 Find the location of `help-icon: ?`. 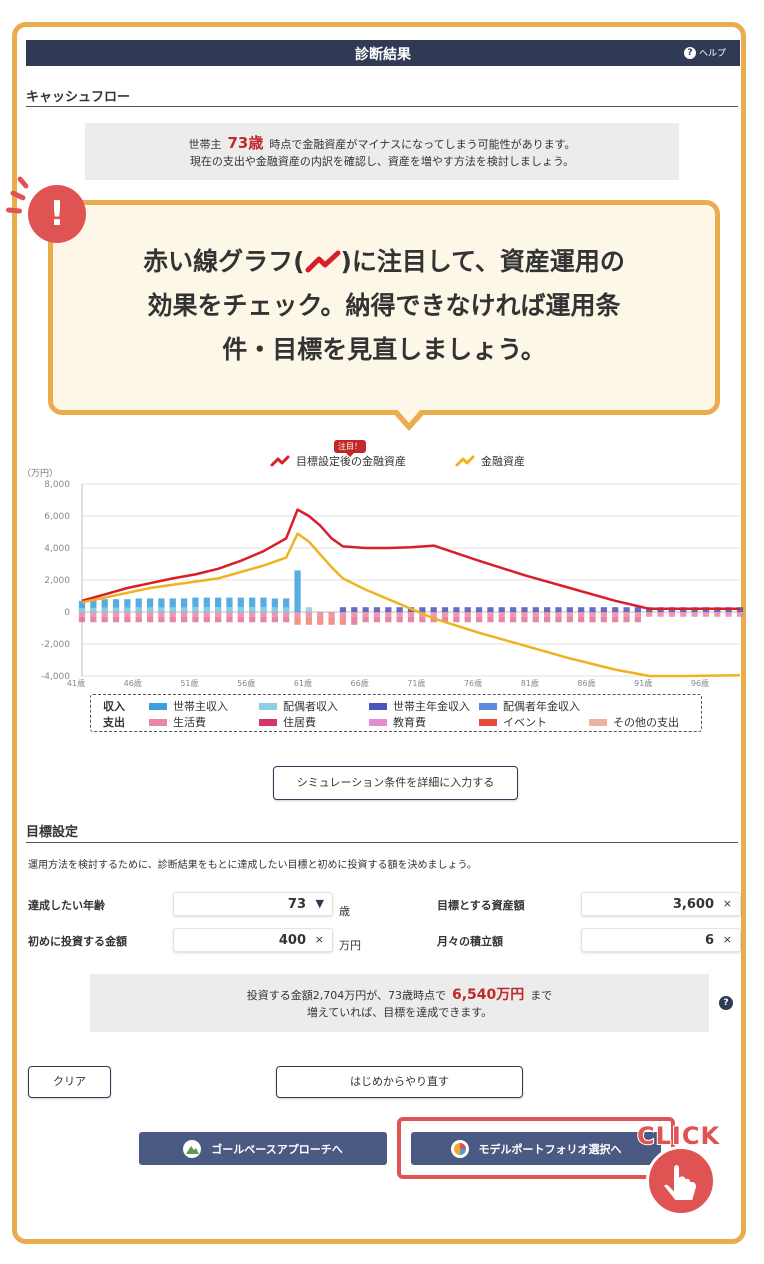

help-icon: ? is located at coordinates (689, 52).